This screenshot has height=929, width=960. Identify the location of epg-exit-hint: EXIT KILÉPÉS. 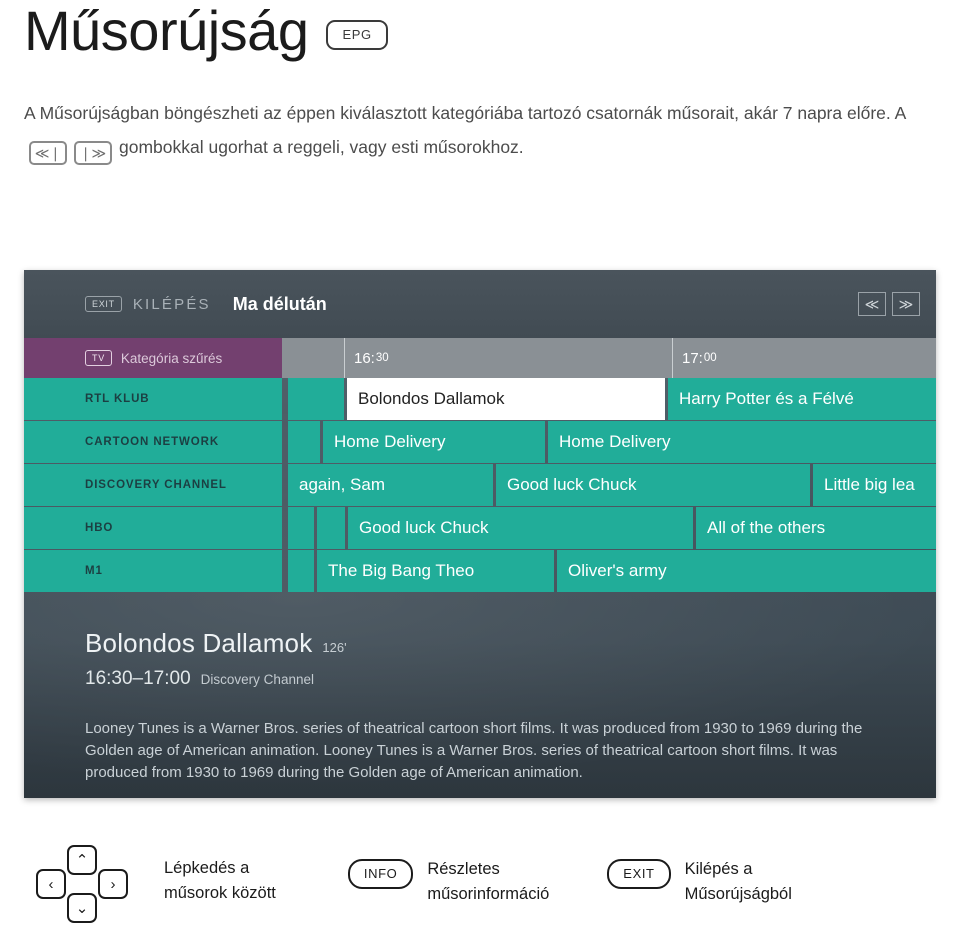
(148, 304).